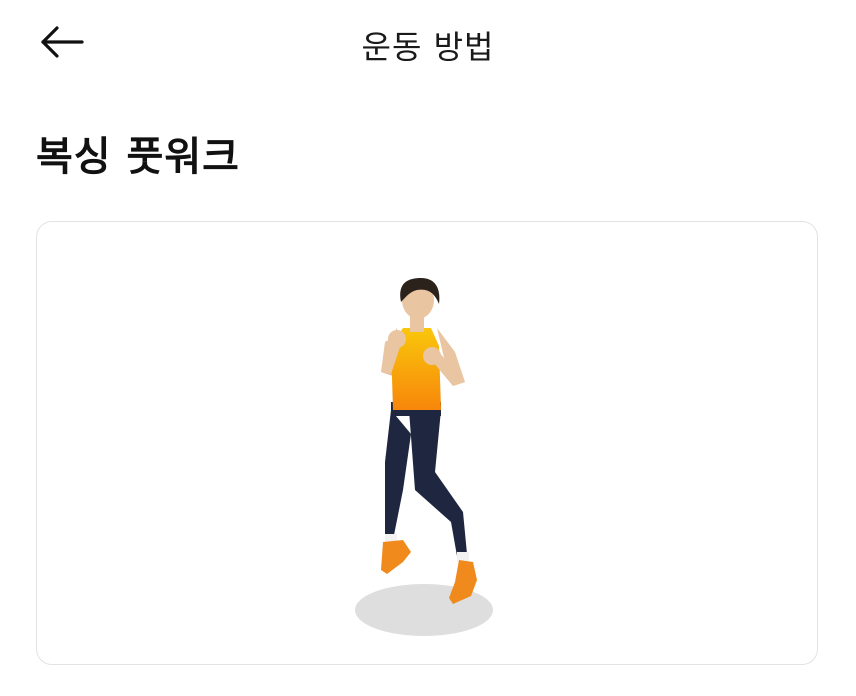  I want to click on exercise-name: 복싱 풋워크, so click(138, 157).